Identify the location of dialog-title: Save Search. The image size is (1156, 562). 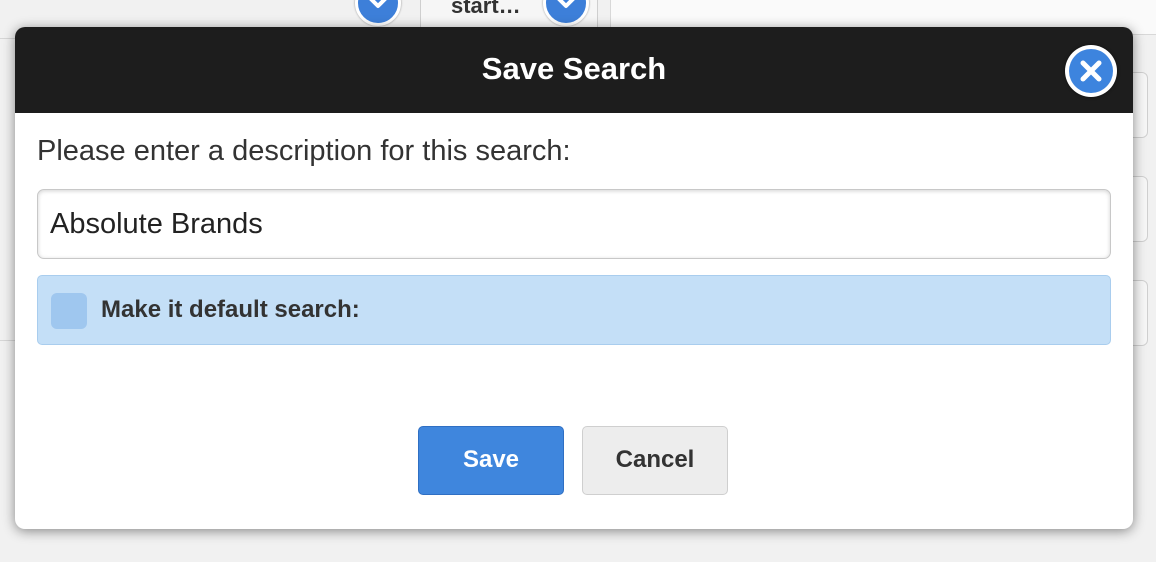
(574, 68).